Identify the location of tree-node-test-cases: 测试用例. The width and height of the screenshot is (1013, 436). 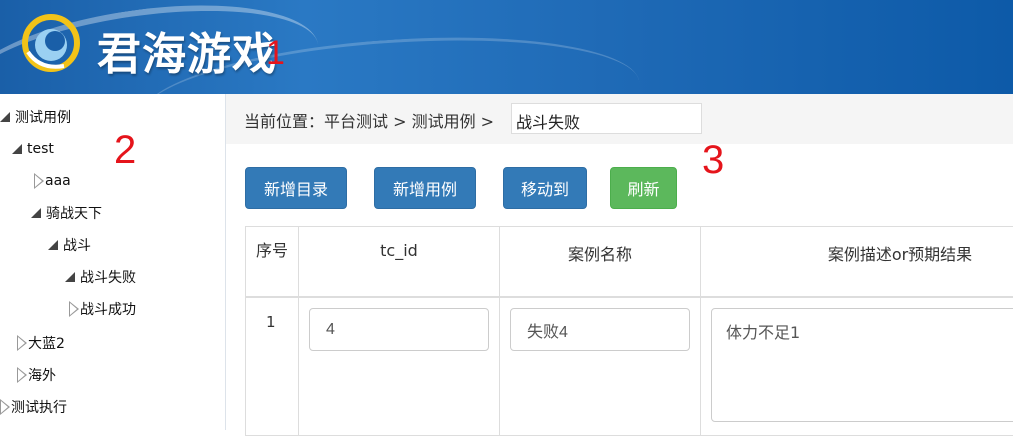
(35, 117).